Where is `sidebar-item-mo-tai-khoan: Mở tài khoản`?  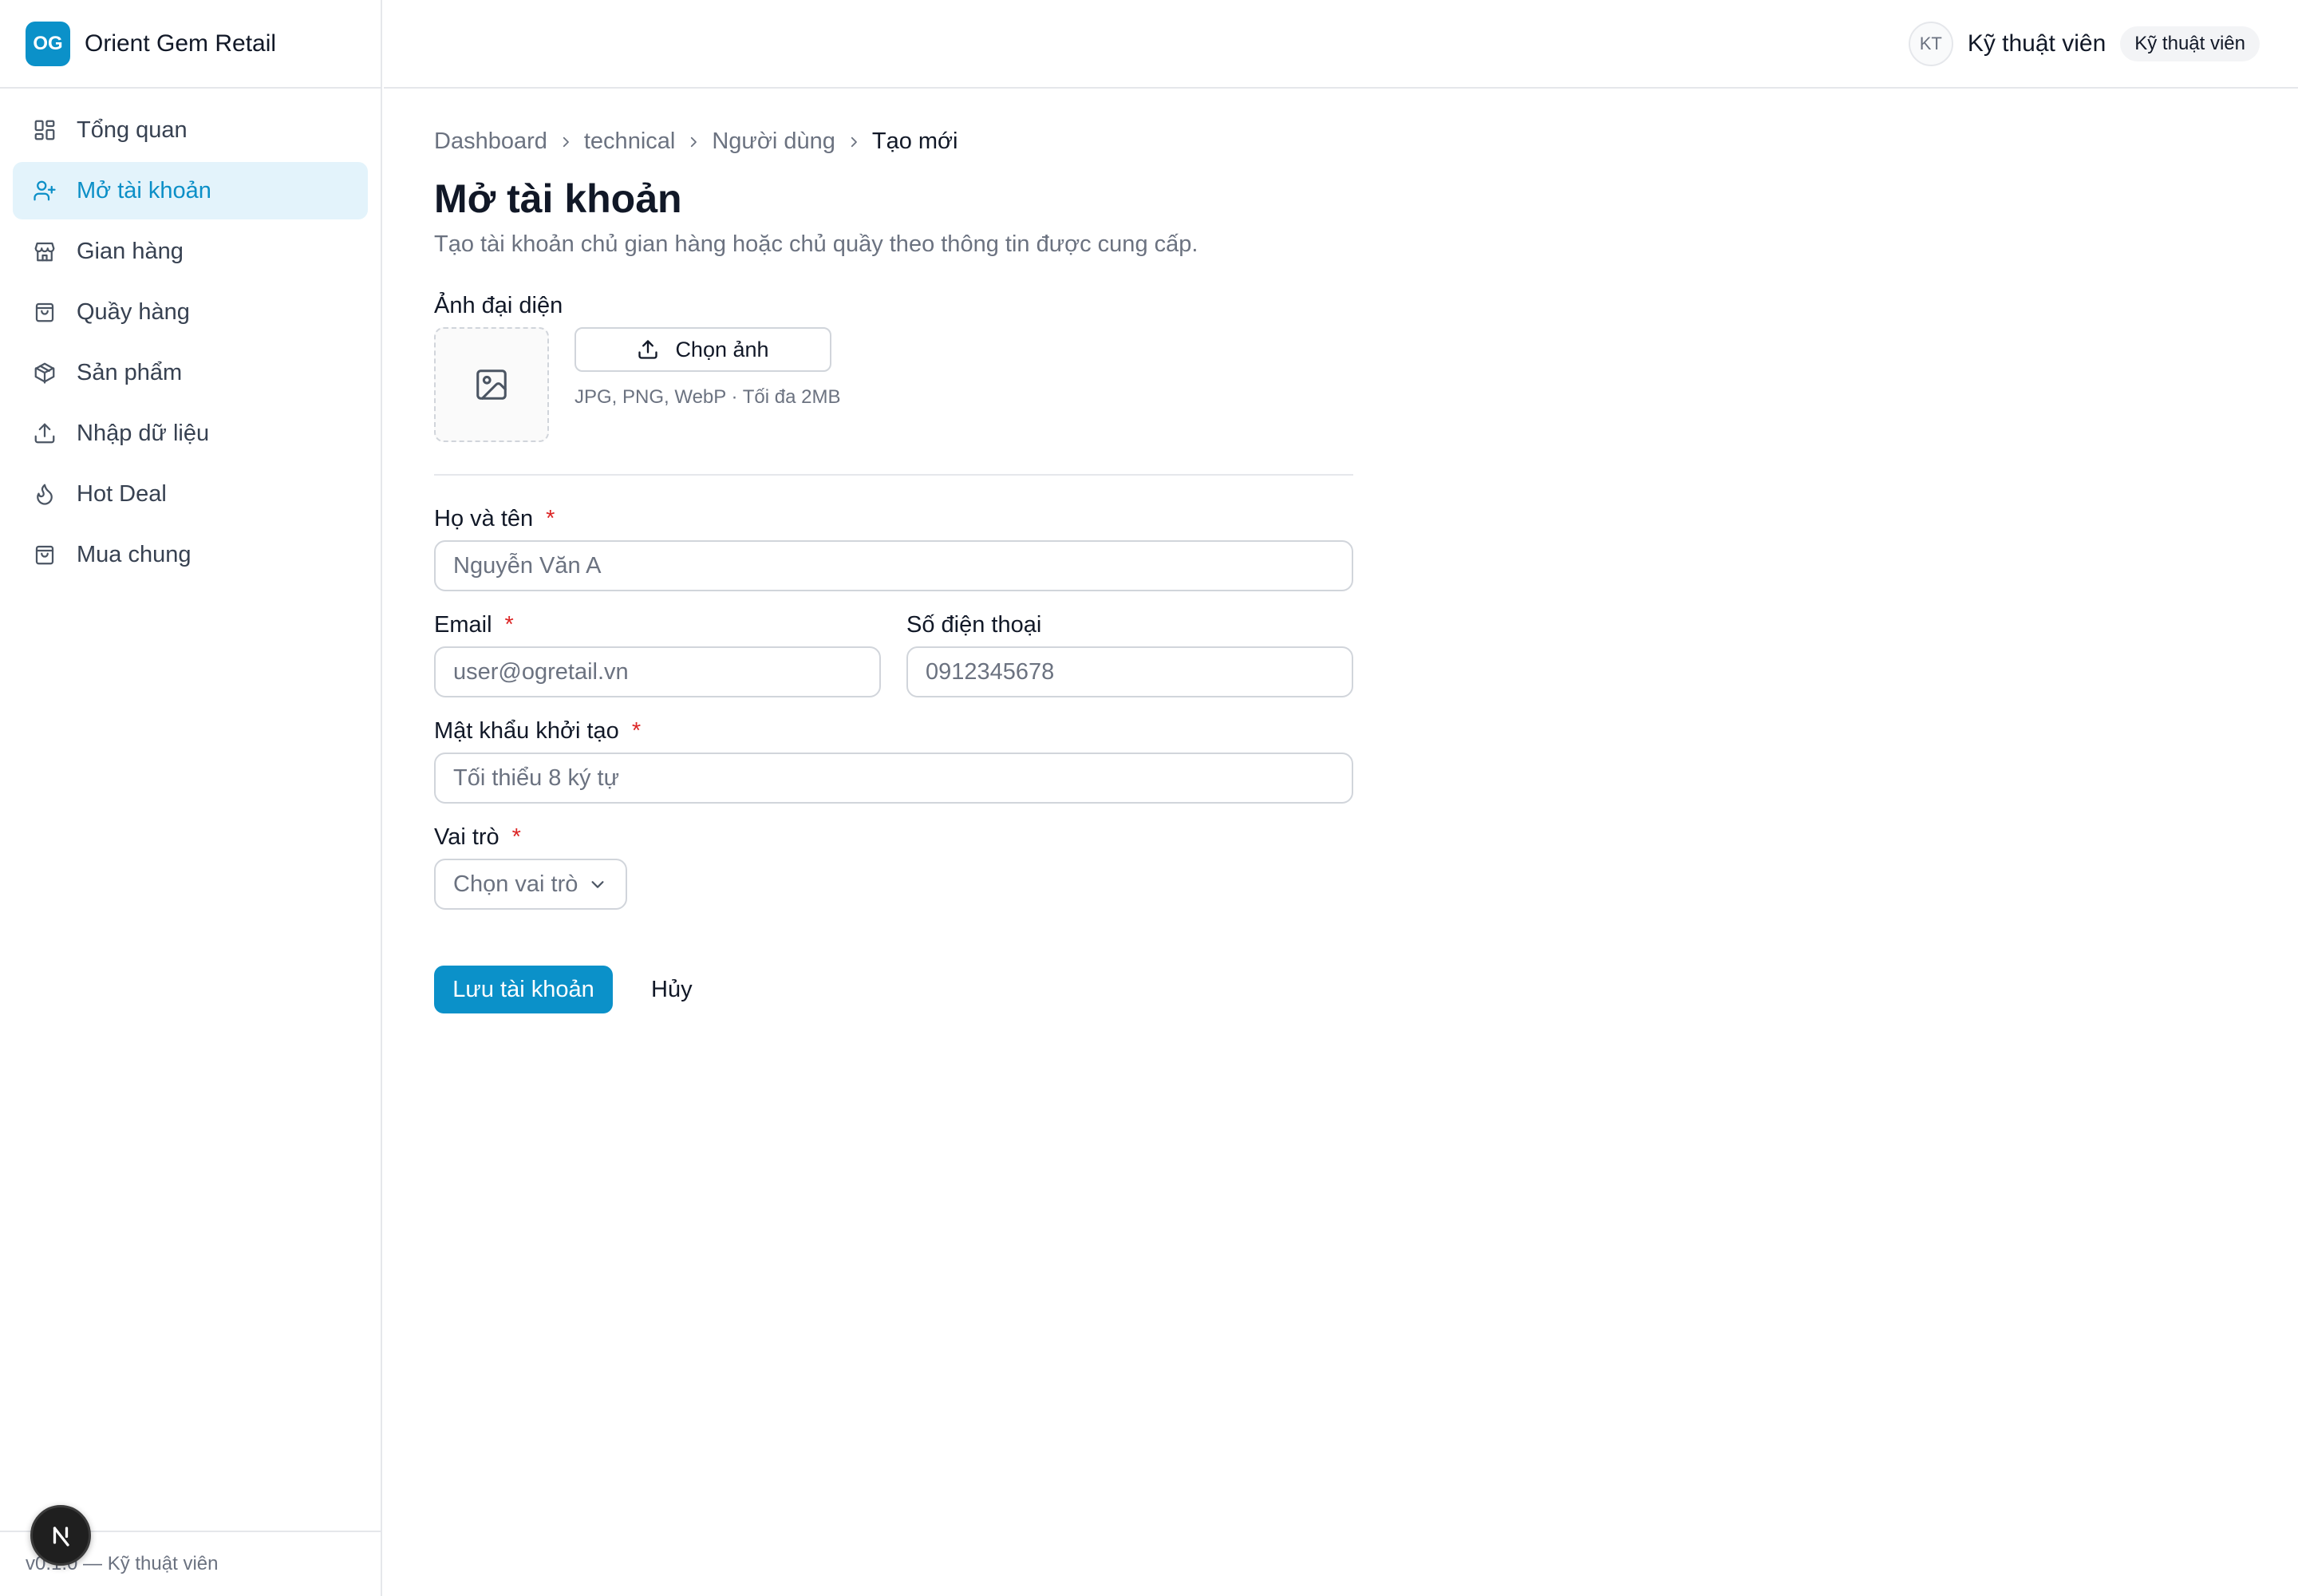 sidebar-item-mo-tai-khoan: Mở tài khoản is located at coordinates (191, 190).